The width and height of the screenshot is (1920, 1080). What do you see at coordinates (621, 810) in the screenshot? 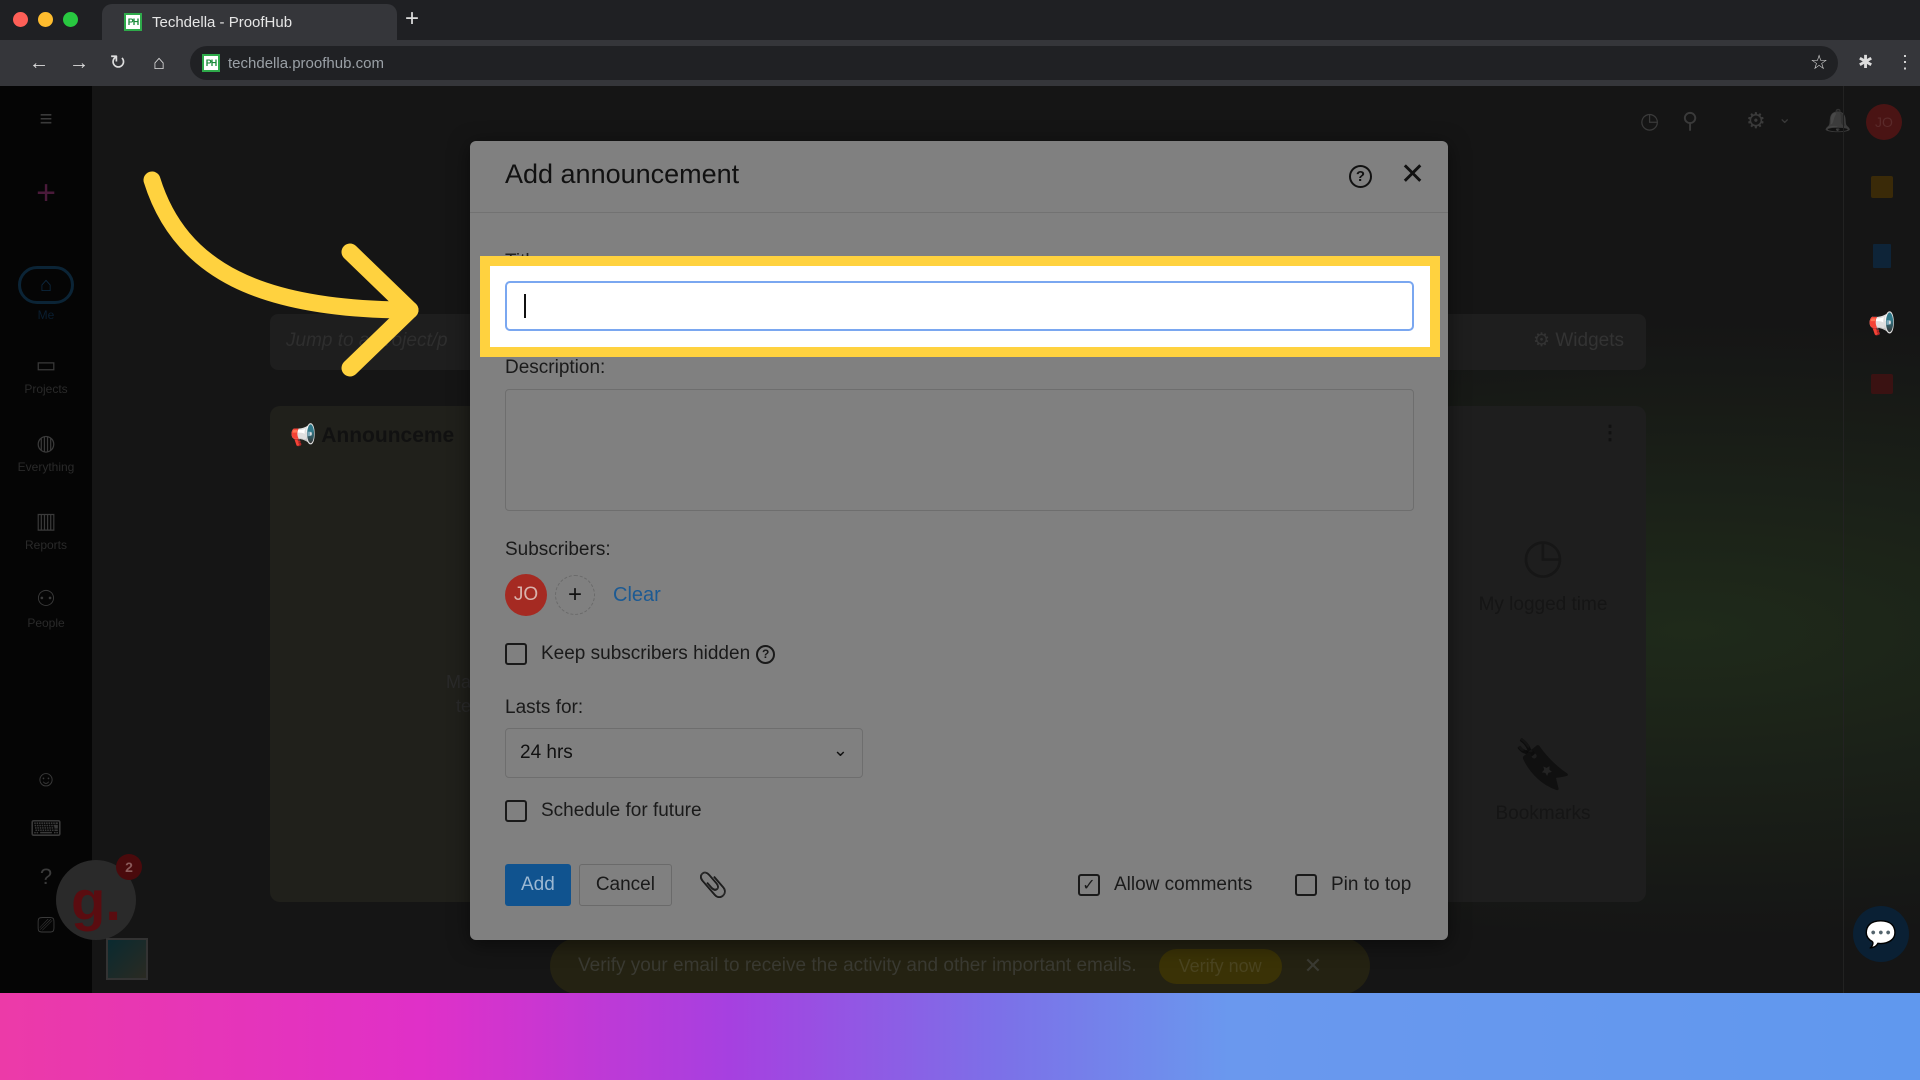
I see `schedule-label: Schedule for future` at bounding box center [621, 810].